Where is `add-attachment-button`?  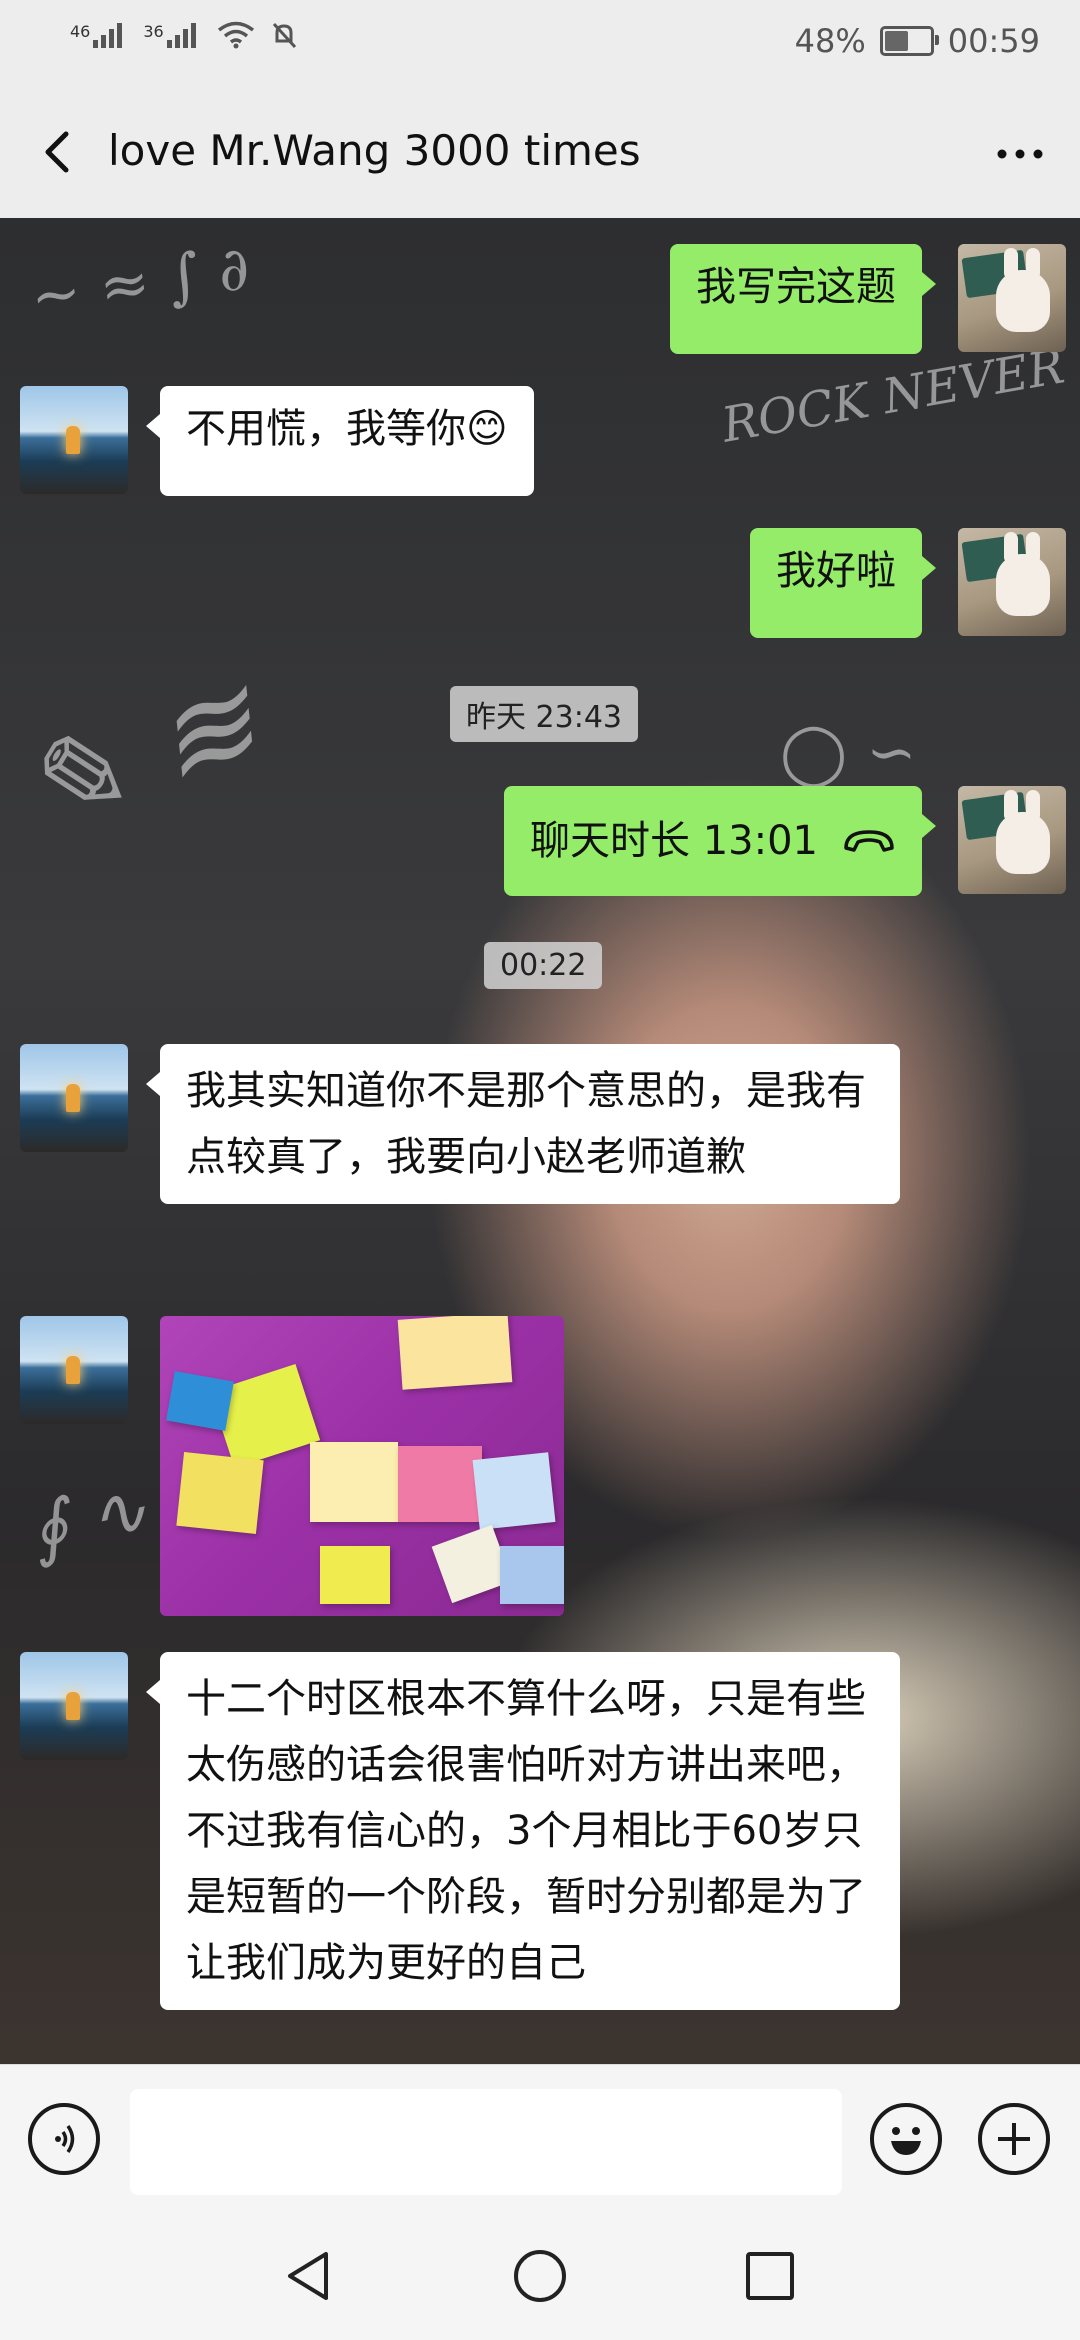 add-attachment-button is located at coordinates (1014, 2139).